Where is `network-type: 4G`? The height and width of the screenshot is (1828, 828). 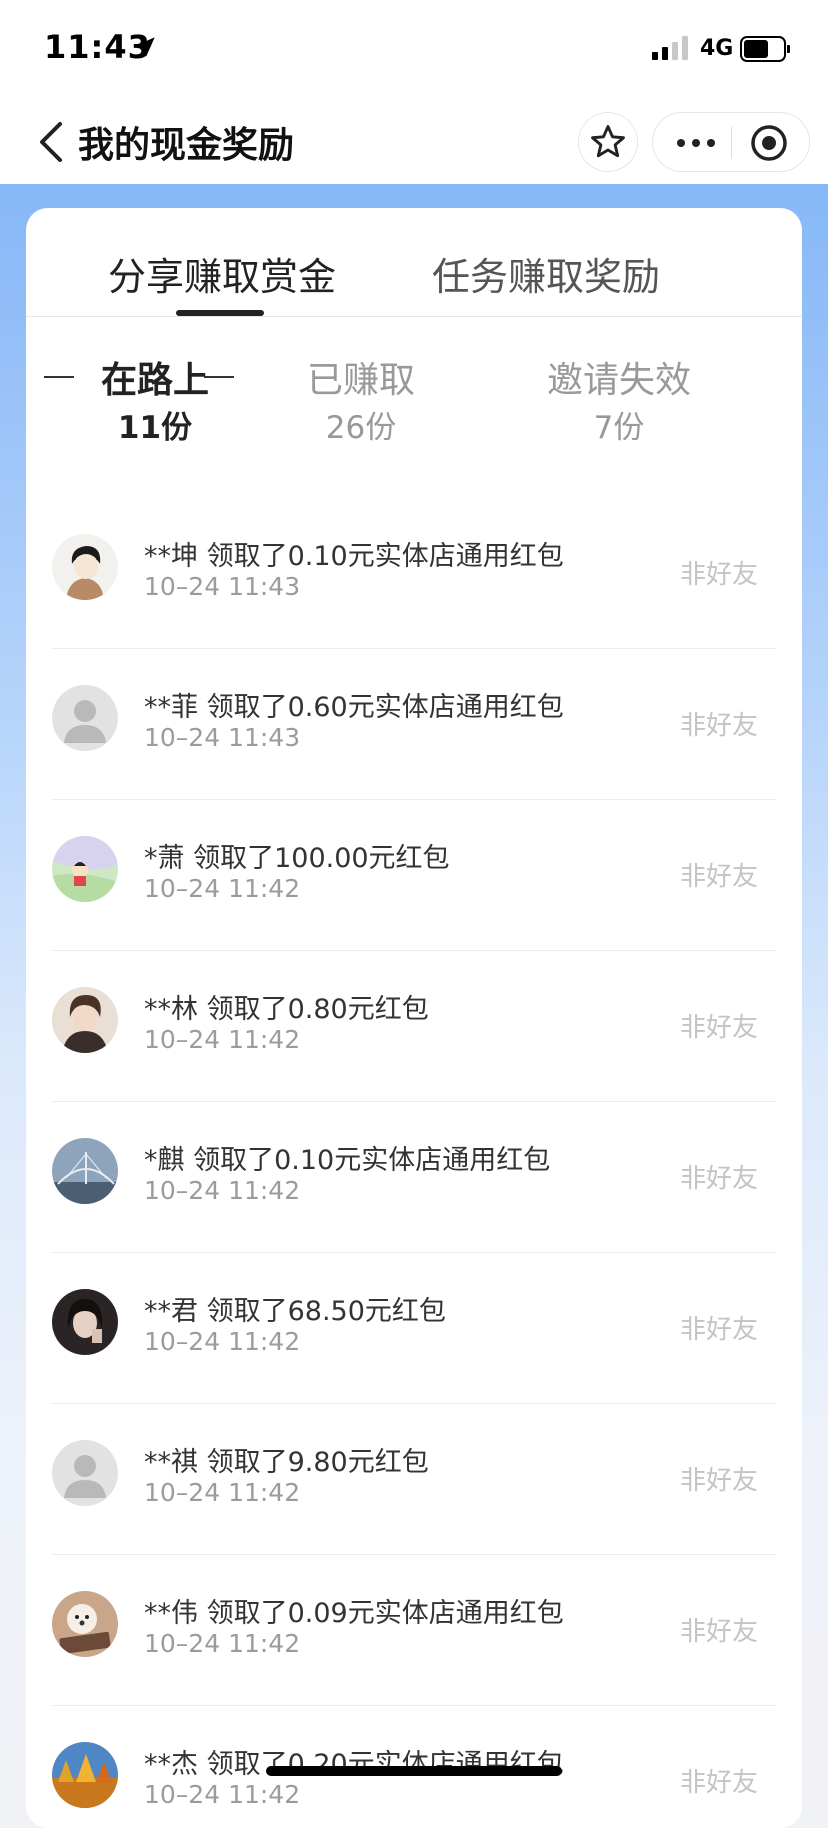 network-type: 4G is located at coordinates (717, 48).